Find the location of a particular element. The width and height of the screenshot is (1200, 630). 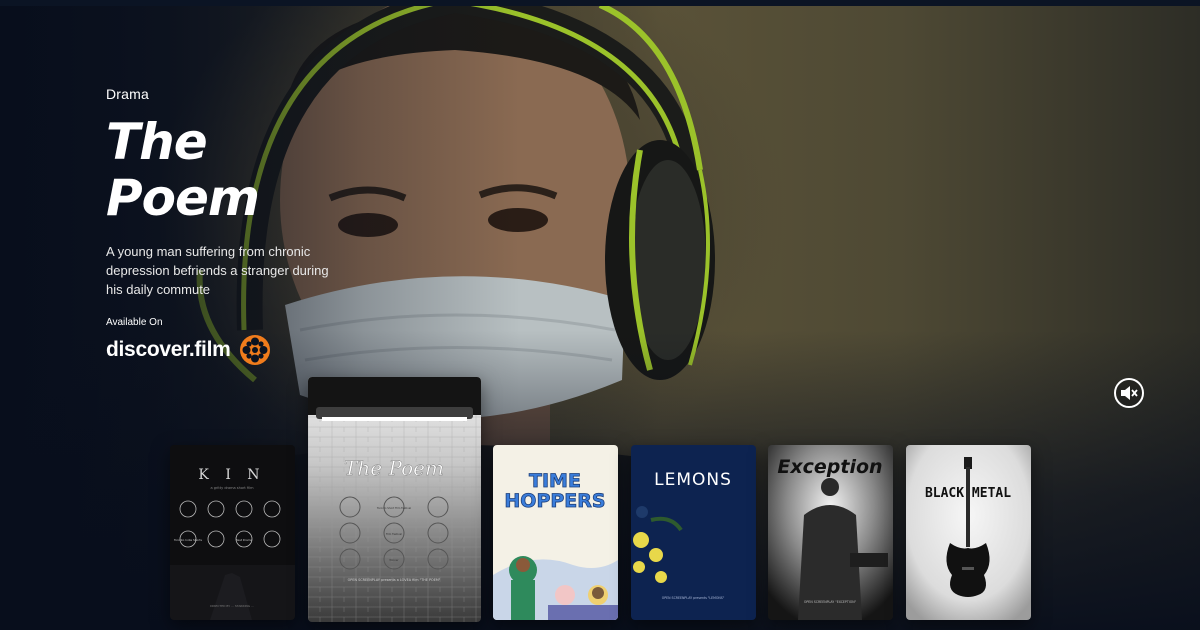

poster-title: LEMONS is located at coordinates (693, 480).